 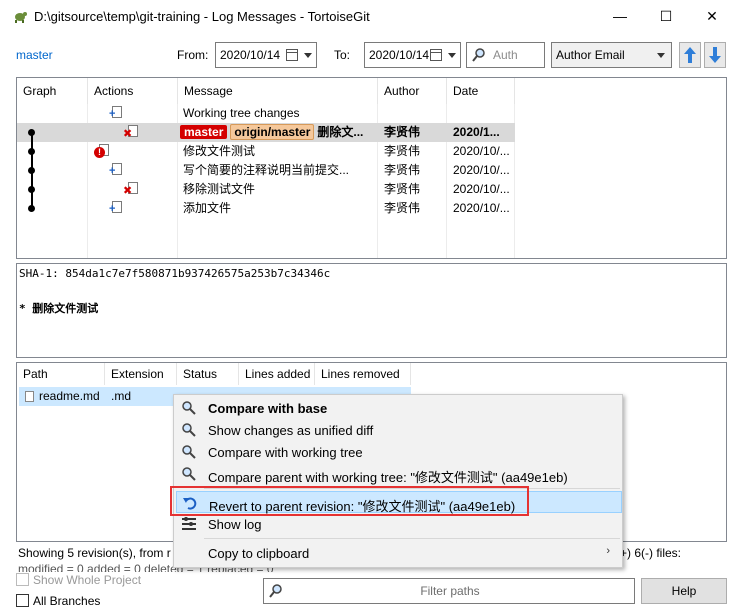 I want to click on file-icon, so click(x=29, y=396).